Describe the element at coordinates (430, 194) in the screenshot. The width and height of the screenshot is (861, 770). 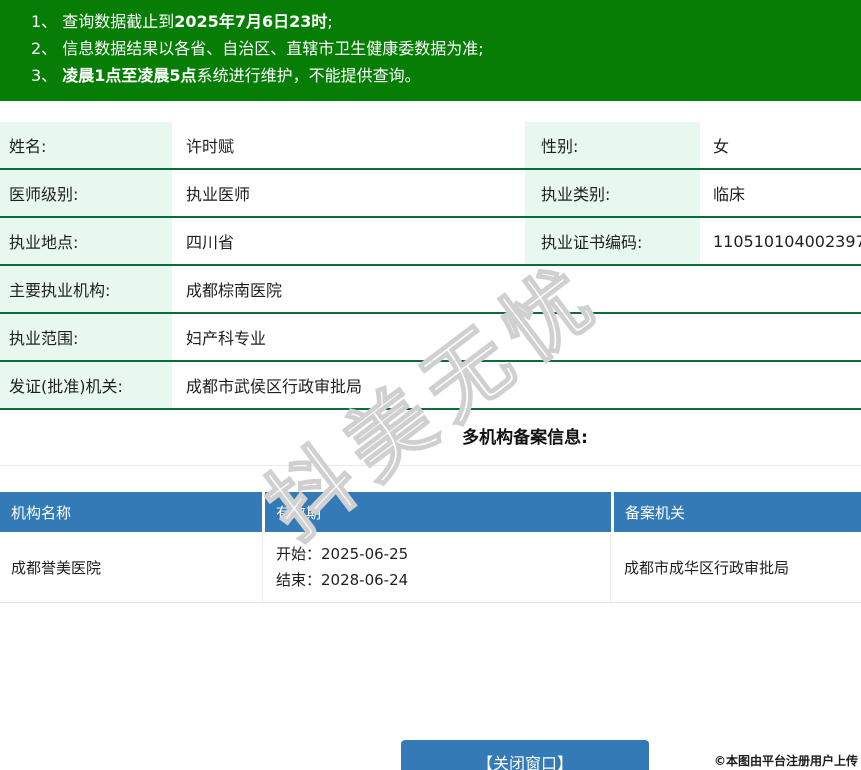
I see `table-row: 医师级别: 执业医师 执业类别: 临床` at that location.